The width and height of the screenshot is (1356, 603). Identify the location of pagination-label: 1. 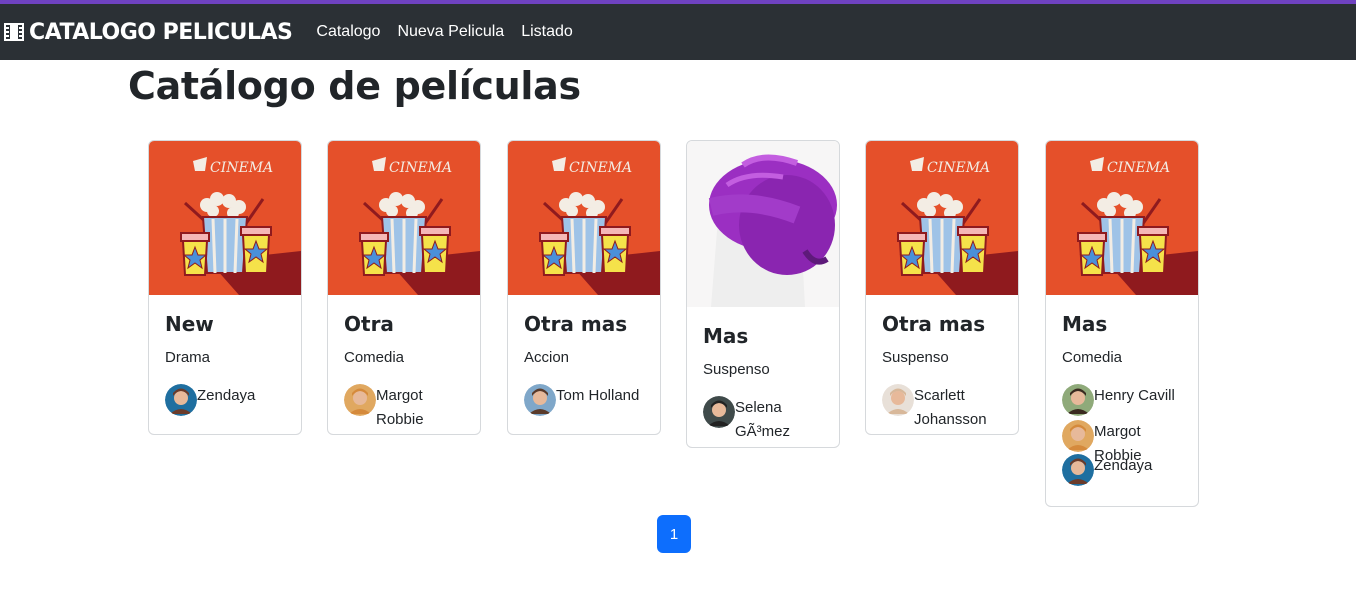
(674, 534).